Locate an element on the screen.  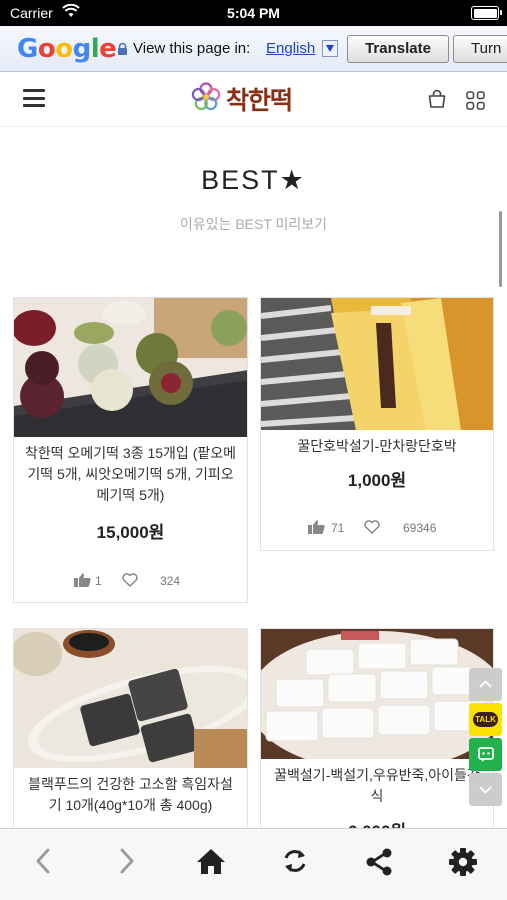
share-icon is located at coordinates (379, 862).